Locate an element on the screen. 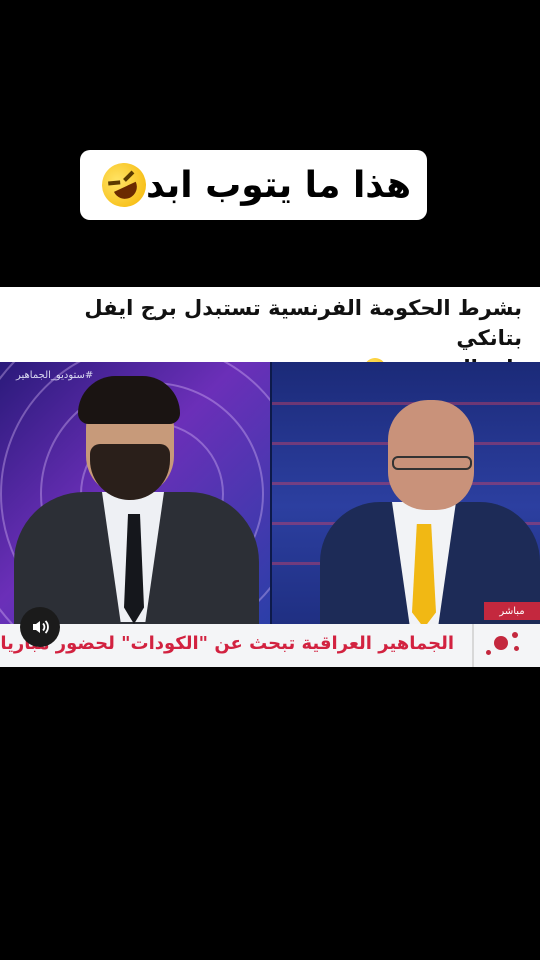 This screenshot has width=540, height=960. speaker-icon is located at coordinates (41, 627).